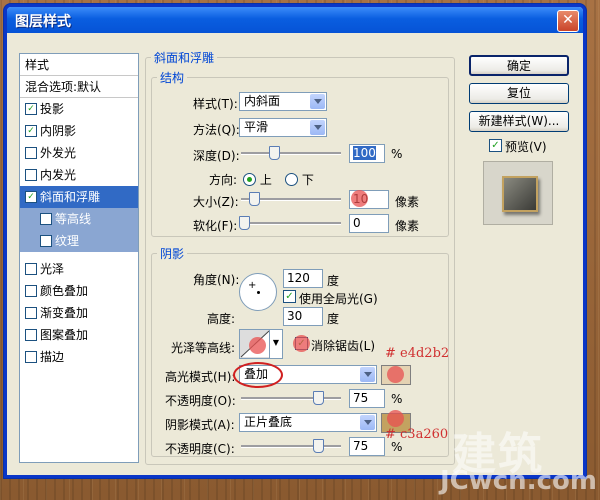 This screenshot has width=600, height=500. Describe the element at coordinates (79, 197) in the screenshot. I see `list-item-bevel-emboss: ✓ 斜面和浮雕` at that location.